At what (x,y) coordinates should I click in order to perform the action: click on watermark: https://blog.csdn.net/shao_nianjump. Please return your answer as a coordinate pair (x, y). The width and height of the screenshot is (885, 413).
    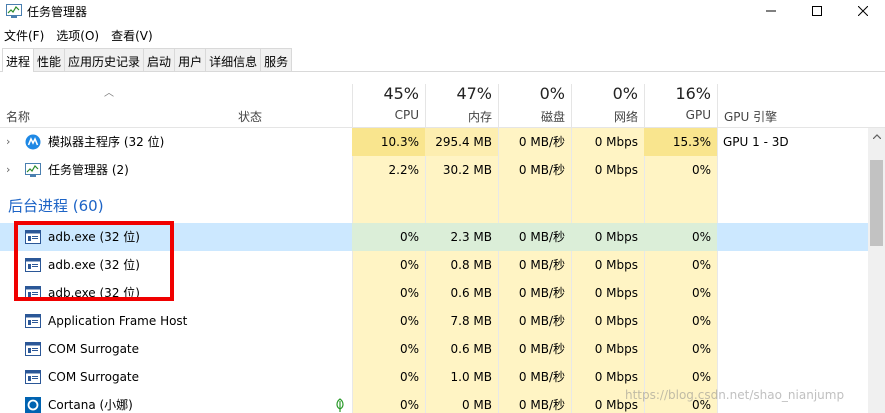
    Looking at the image, I should click on (735, 395).